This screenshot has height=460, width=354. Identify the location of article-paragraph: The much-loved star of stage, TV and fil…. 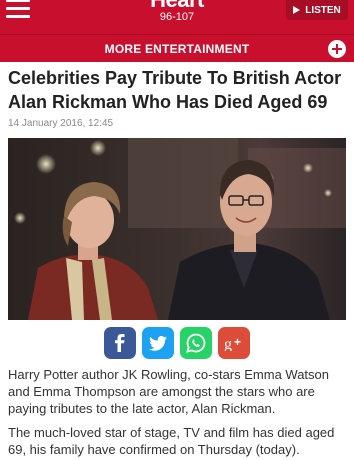
(171, 441).